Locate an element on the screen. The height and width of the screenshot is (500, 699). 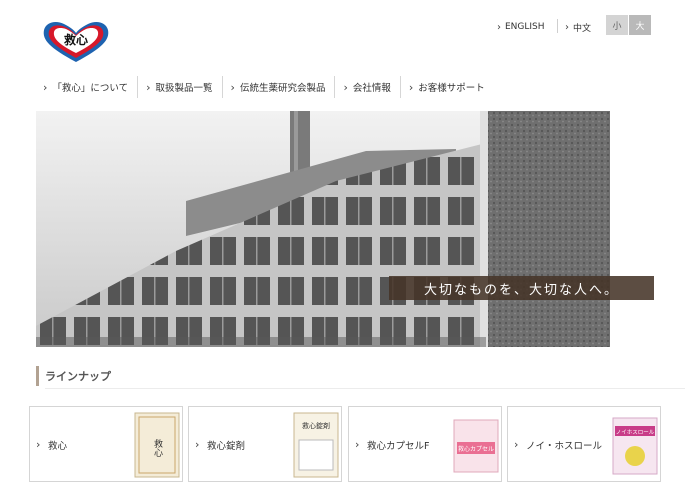
product-card-neuhosrol: › ノイ・ホスロール ノイホスロール is located at coordinates (584, 444).